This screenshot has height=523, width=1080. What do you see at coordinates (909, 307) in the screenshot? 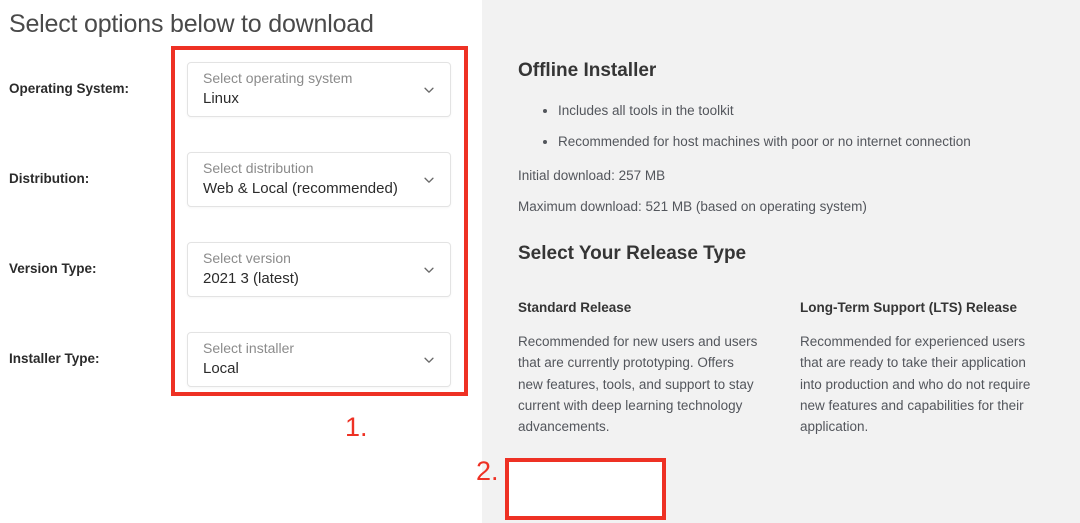
I see `lts-release-title: Long-Term Support (LTS) Release` at bounding box center [909, 307].